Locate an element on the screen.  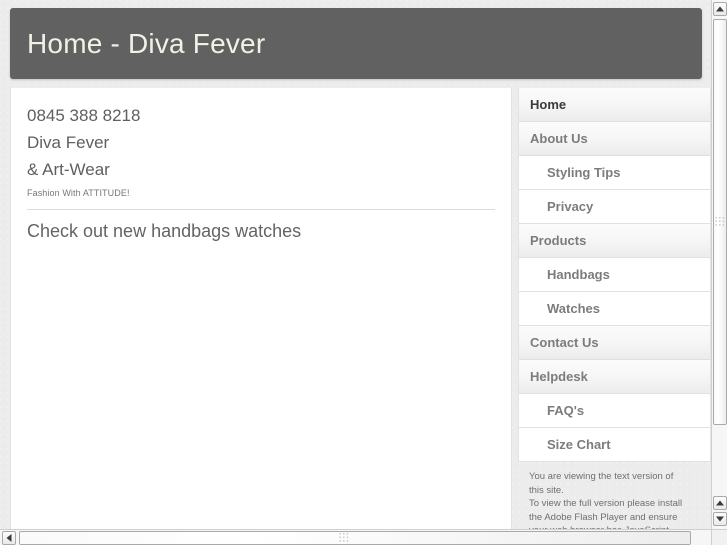
sidebar-item-helpdesk: Helpdesk is located at coordinates (614, 377).